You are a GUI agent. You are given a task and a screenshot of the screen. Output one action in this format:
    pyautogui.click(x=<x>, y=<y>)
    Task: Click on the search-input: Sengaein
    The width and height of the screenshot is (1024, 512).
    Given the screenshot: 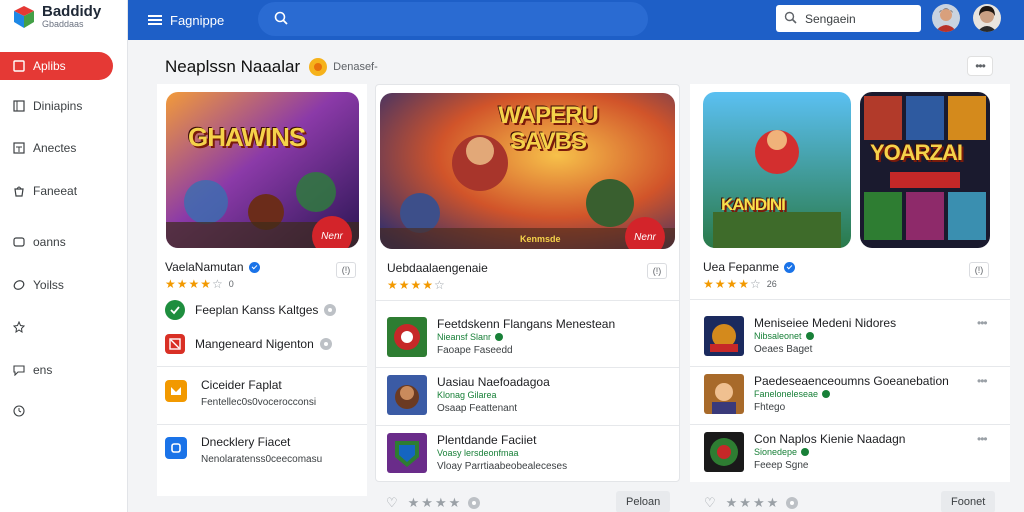 What is the action you would take?
    pyautogui.click(x=848, y=18)
    